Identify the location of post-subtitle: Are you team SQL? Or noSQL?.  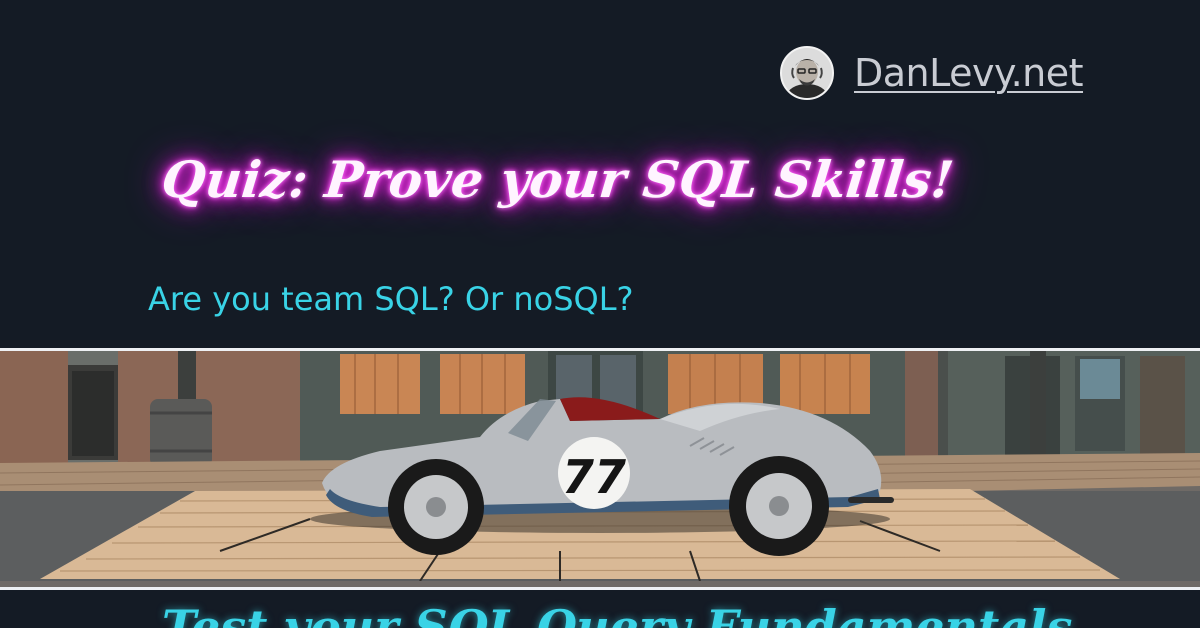
(391, 299).